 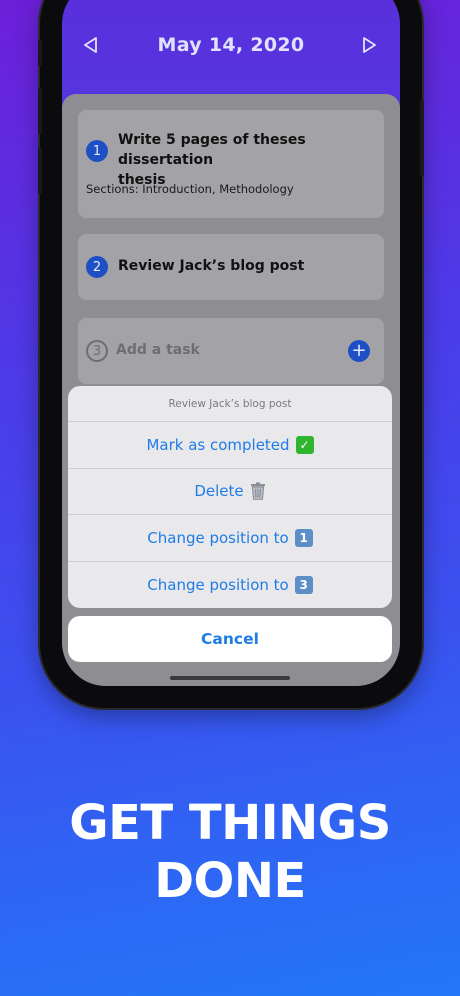 I want to click on mute-switch, so click(x=40, y=53).